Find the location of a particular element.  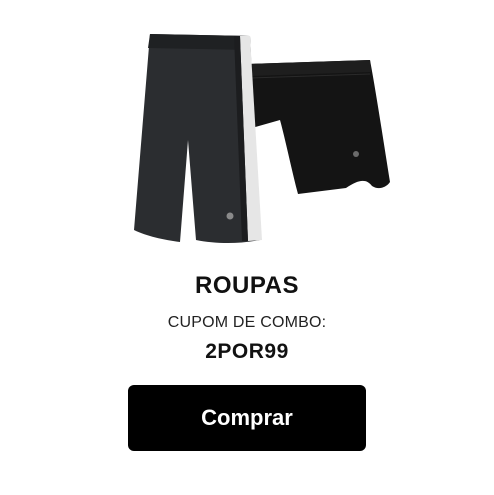

grey-shorts-icon is located at coordinates (198, 138).